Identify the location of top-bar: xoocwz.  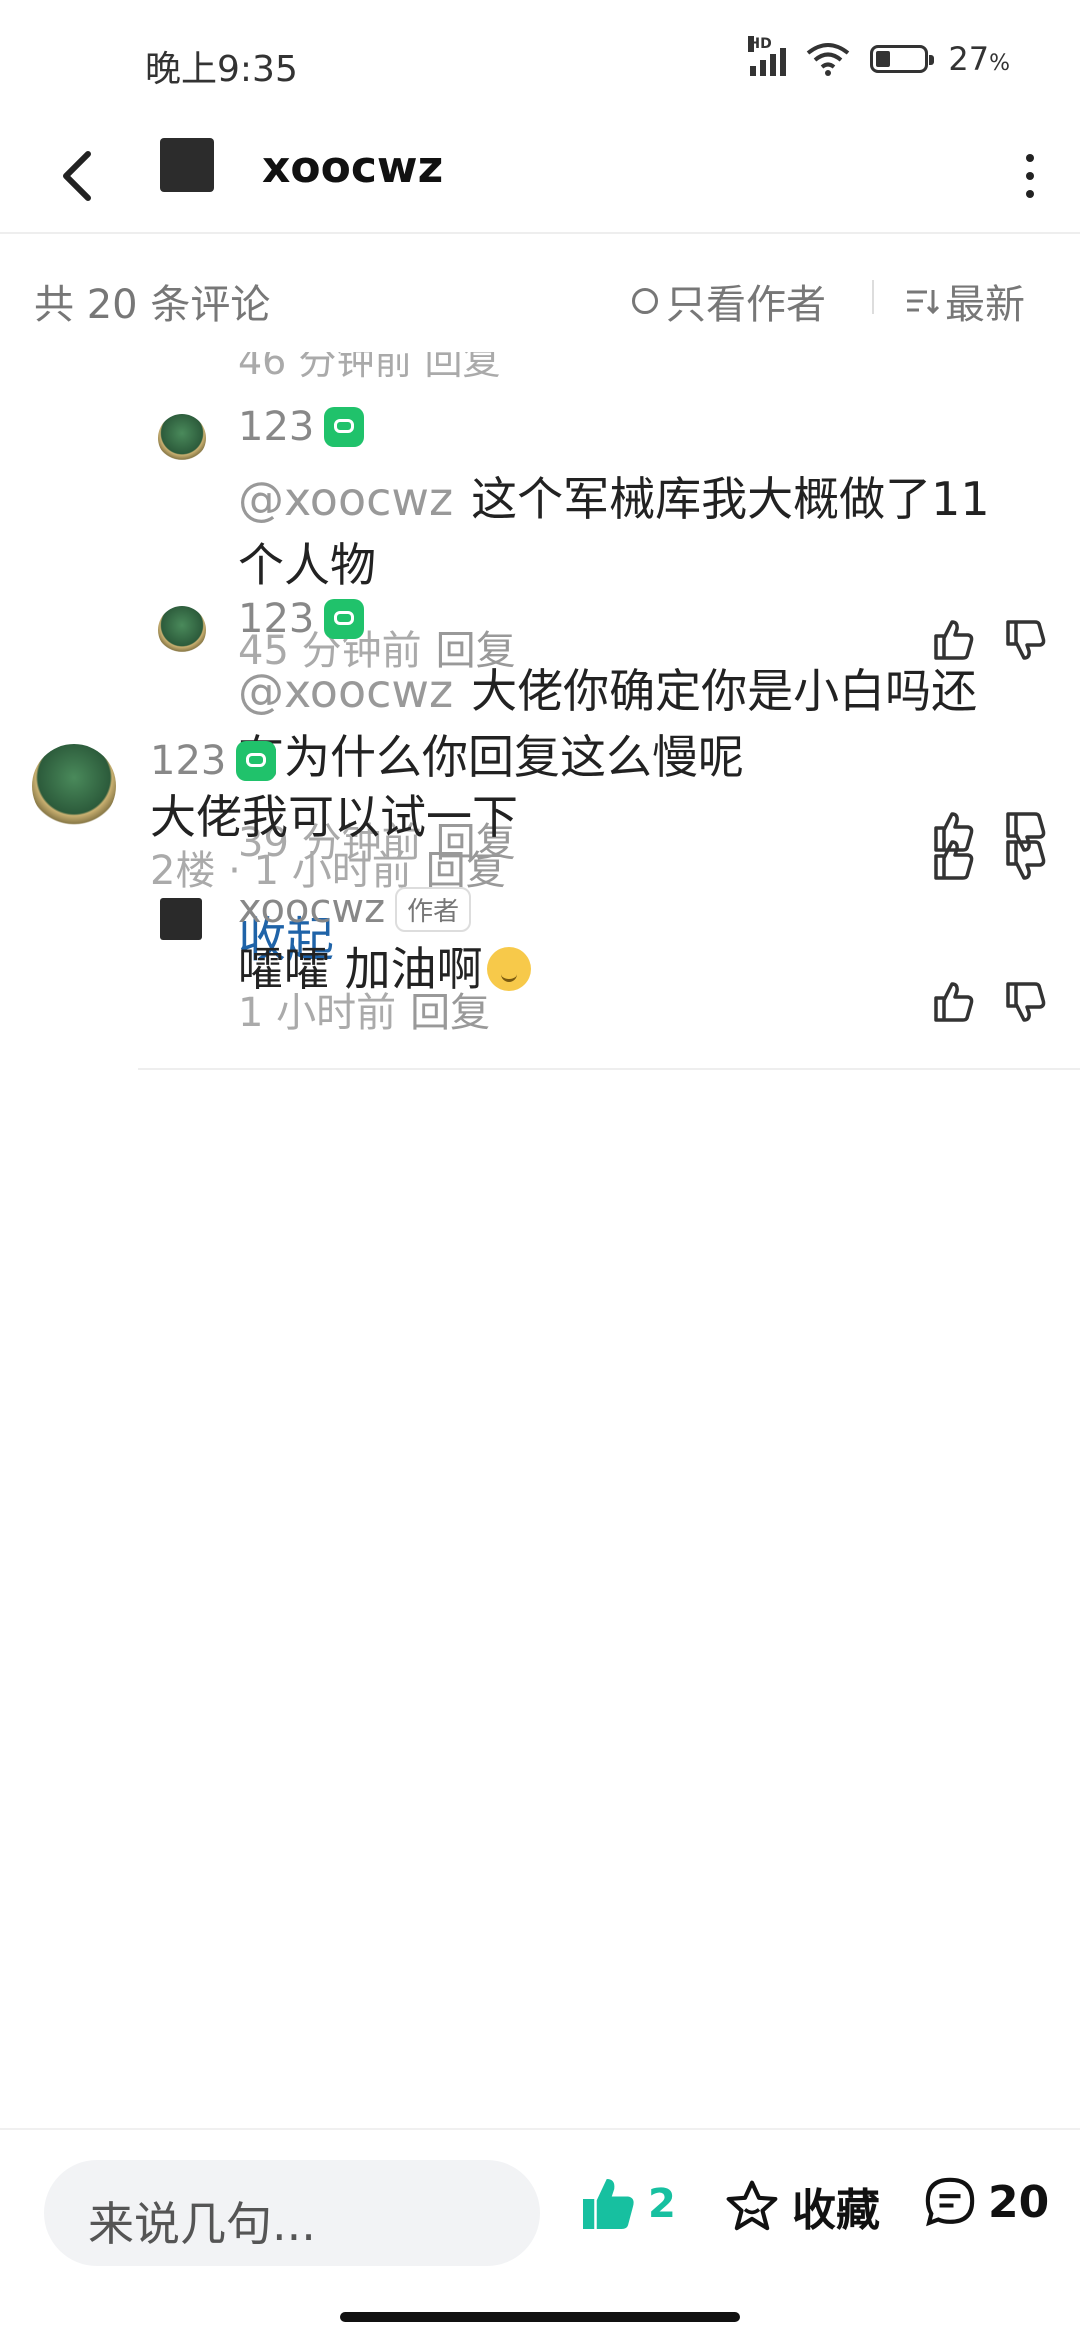
(540, 177).